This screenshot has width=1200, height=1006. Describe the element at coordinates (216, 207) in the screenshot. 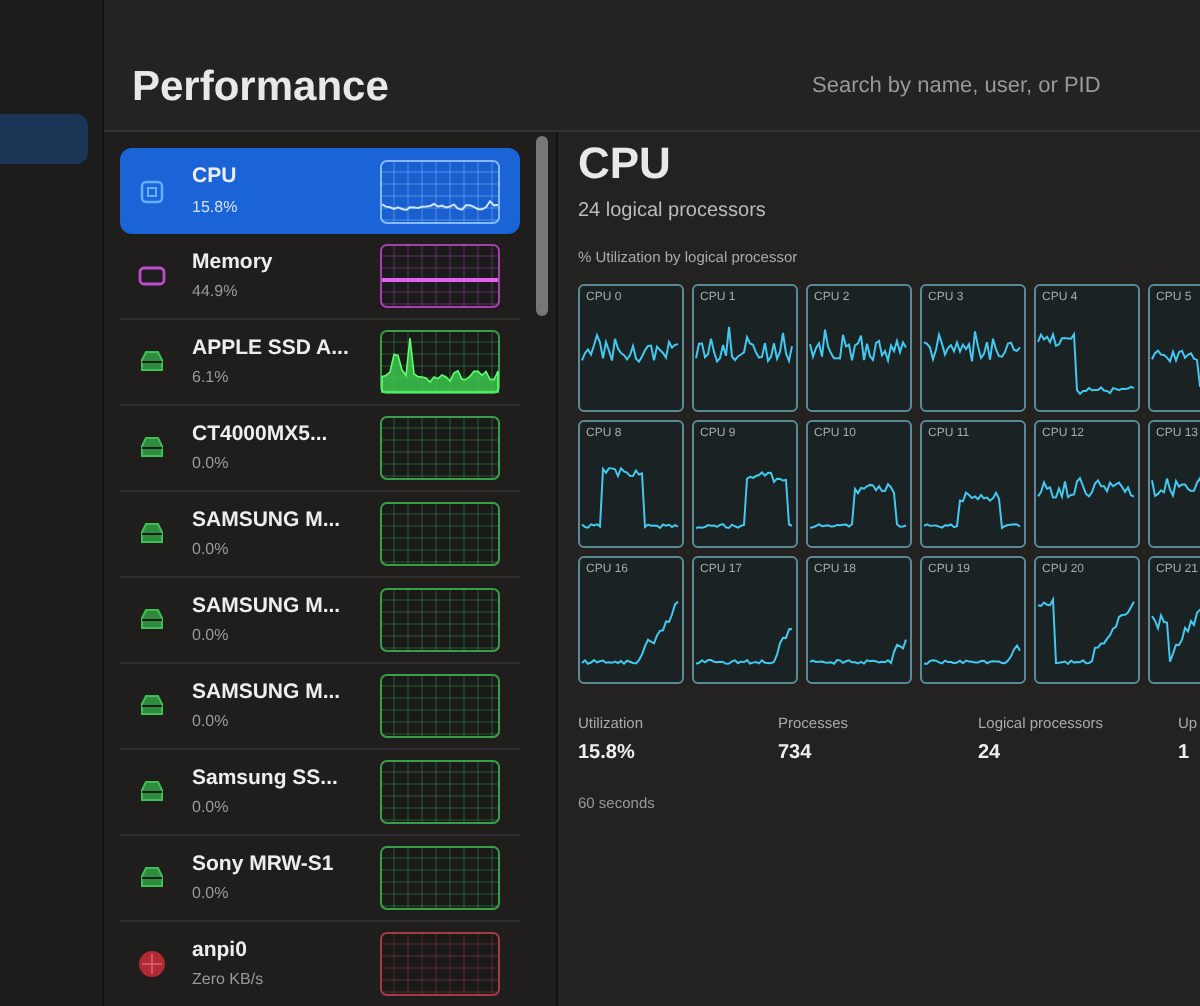

I see `device-usage: 15.8%` at that location.